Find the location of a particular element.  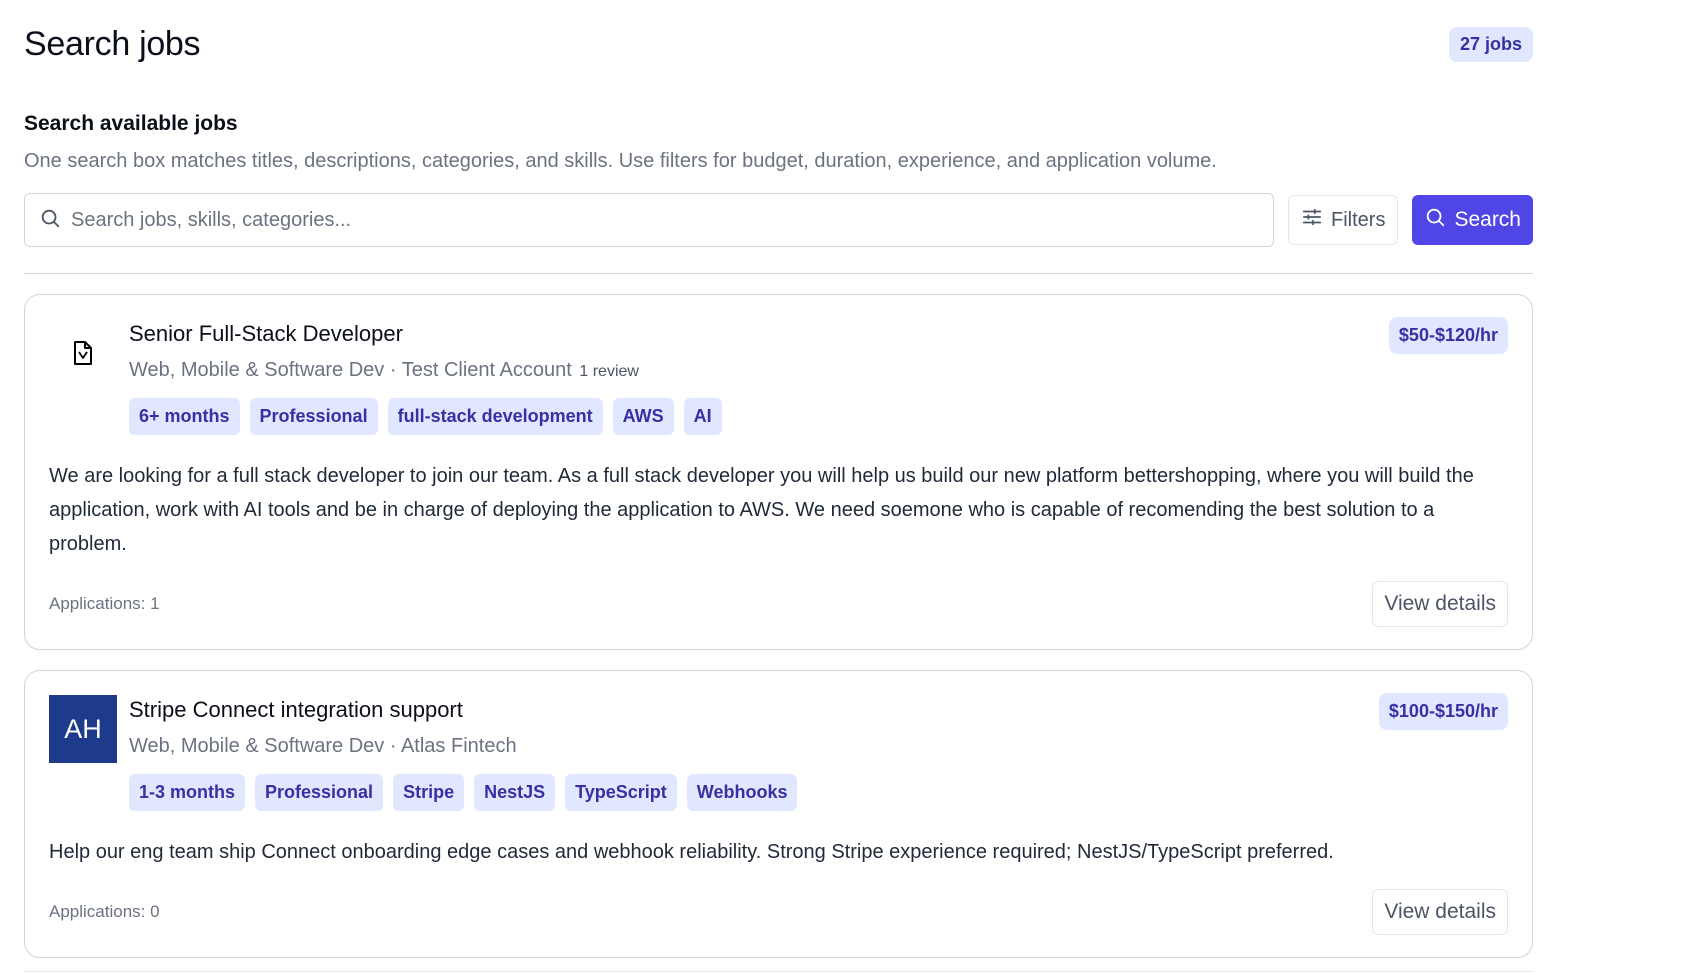

page-title: Search jobs is located at coordinates (112, 43).